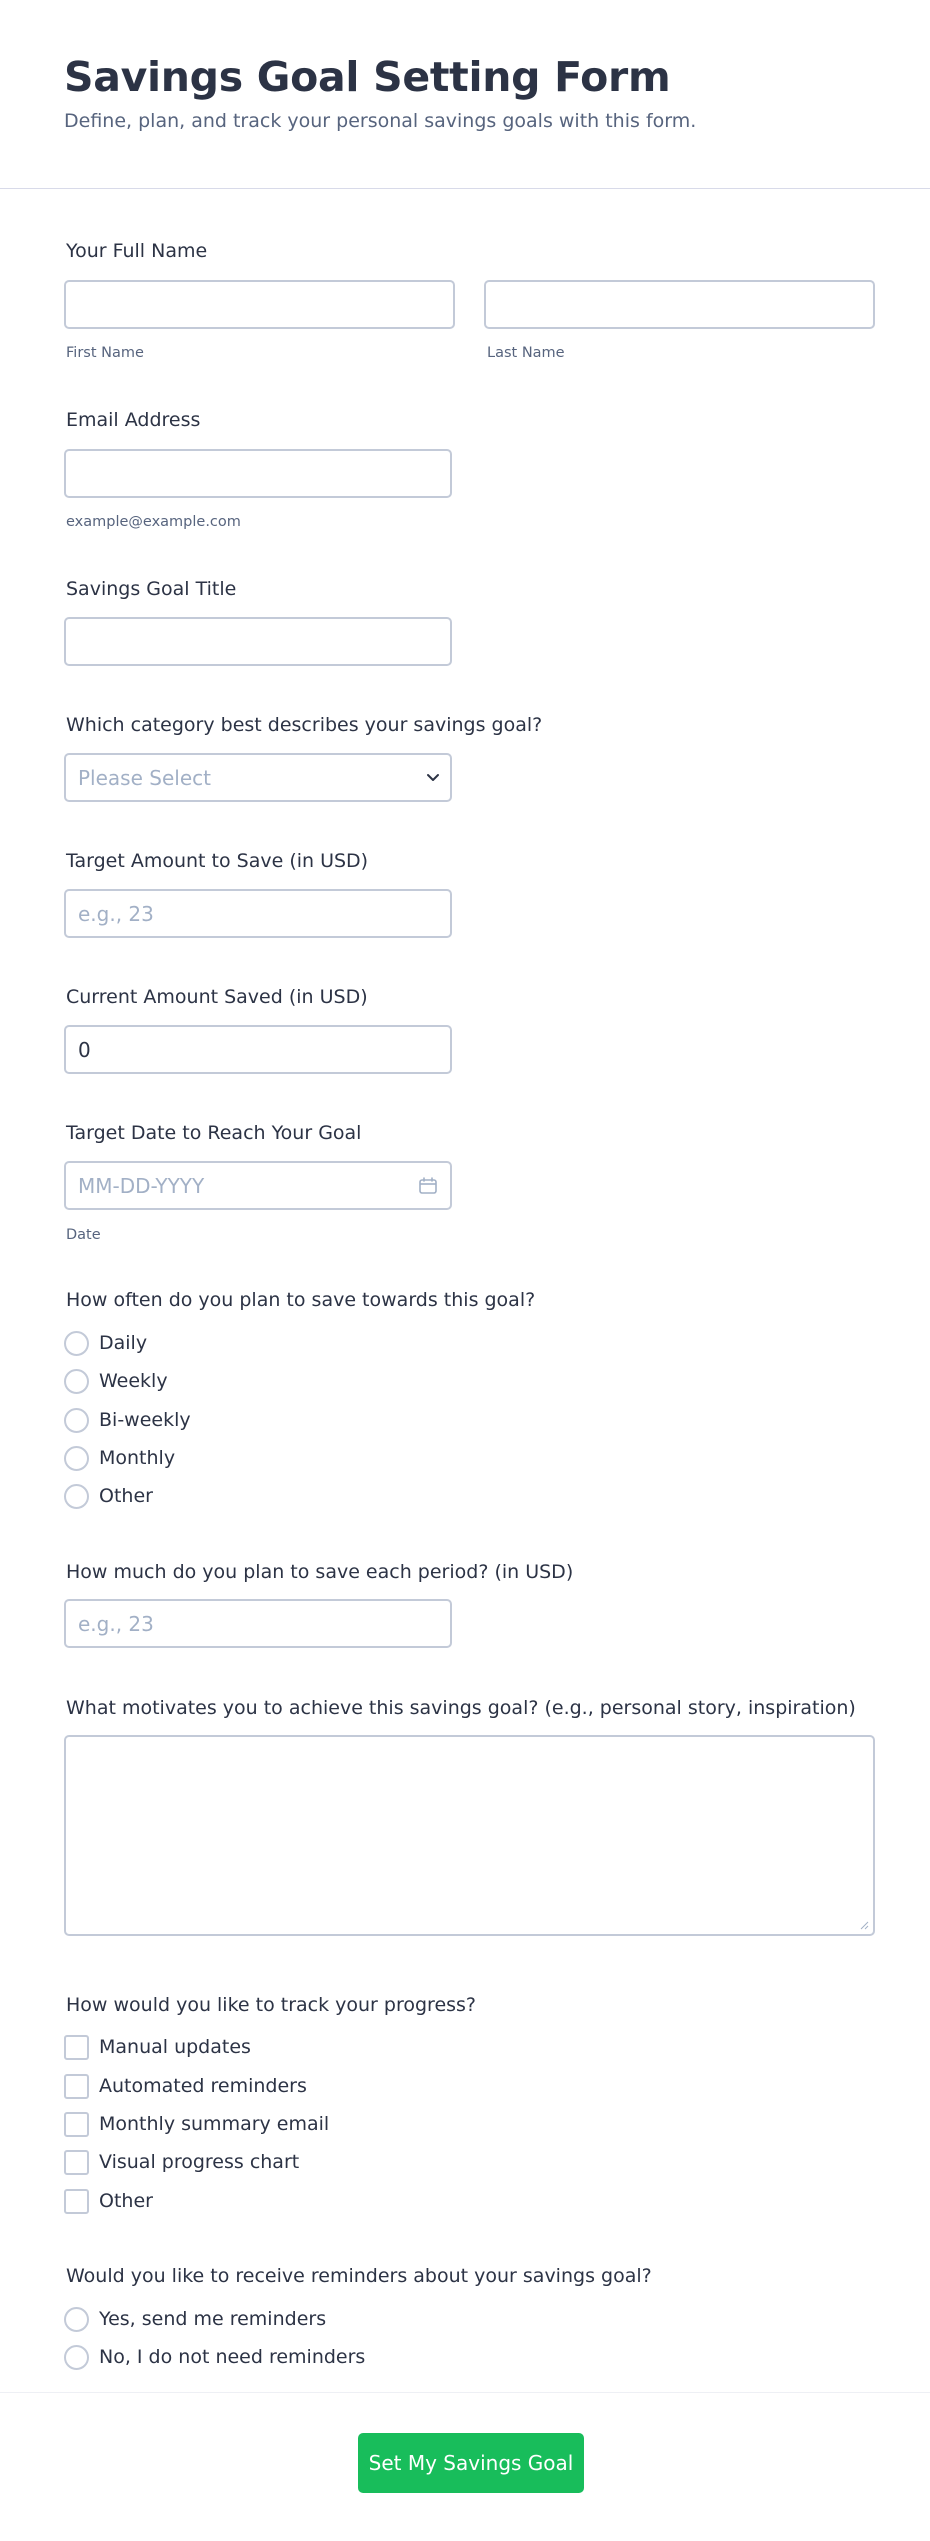 The height and width of the screenshot is (2541, 930). What do you see at coordinates (133, 420) in the screenshot?
I see `email-label: Email Address` at bounding box center [133, 420].